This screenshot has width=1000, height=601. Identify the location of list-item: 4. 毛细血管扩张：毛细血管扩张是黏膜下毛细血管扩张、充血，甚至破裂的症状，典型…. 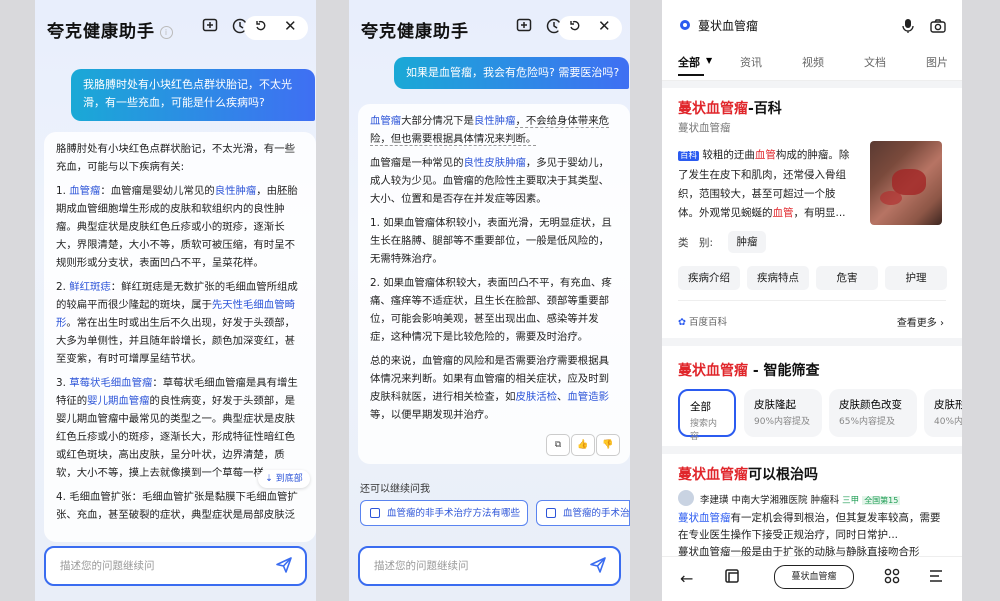
(177, 506).